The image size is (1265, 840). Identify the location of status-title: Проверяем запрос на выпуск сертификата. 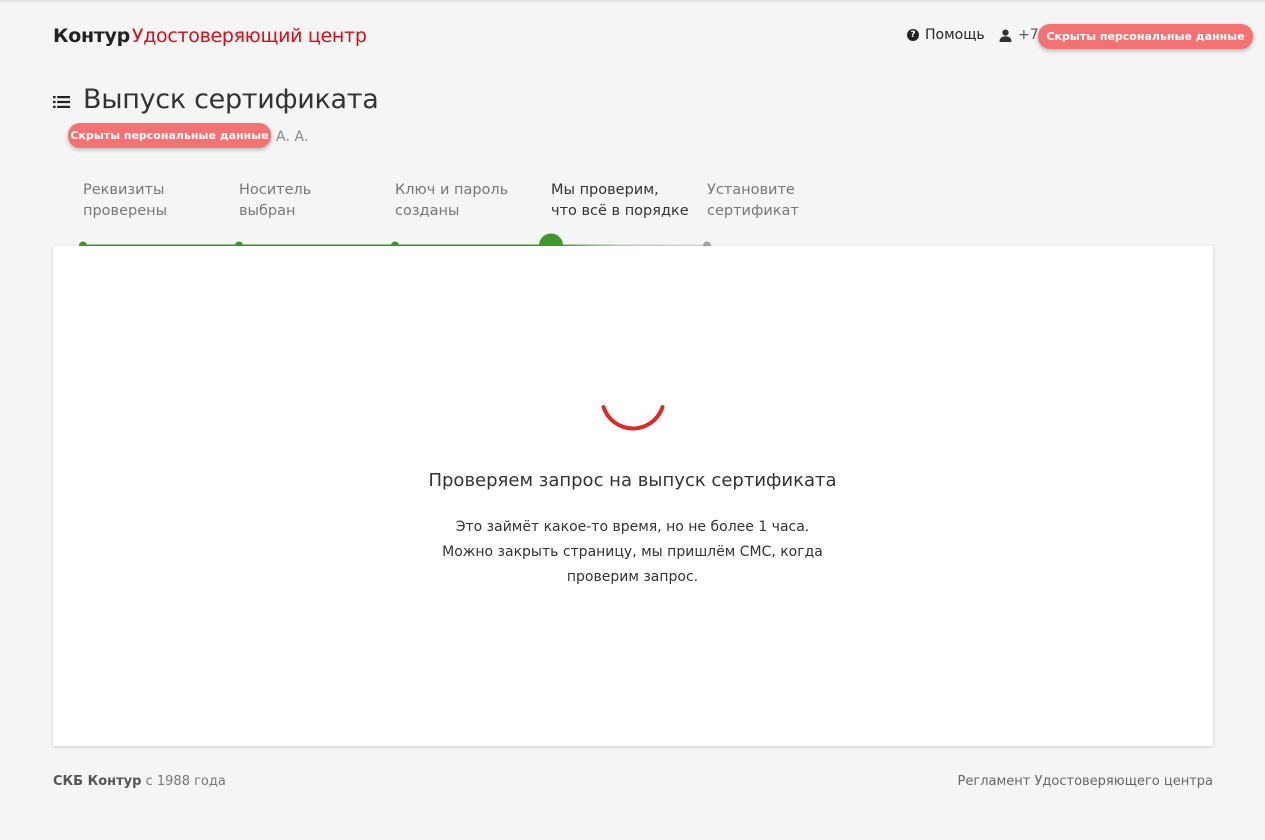
(632, 480).